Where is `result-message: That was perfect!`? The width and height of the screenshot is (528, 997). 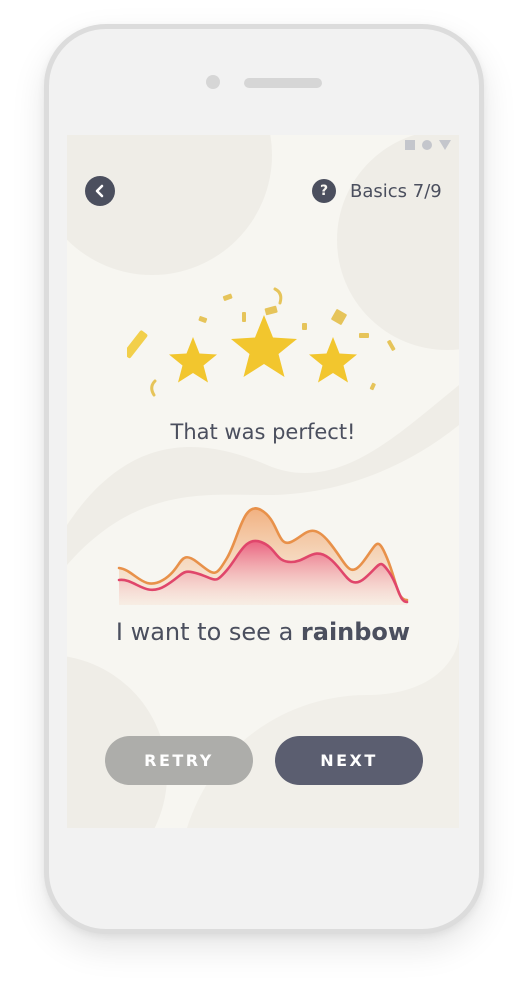
result-message: That was perfect! is located at coordinates (263, 432).